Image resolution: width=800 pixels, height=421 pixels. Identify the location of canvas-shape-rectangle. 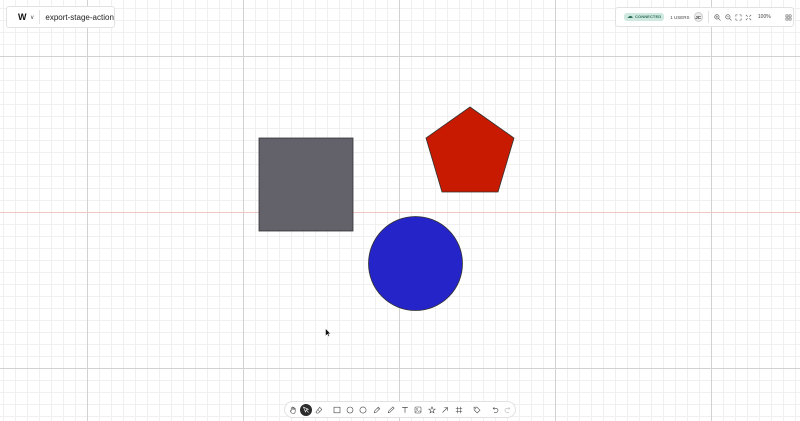
(306, 185).